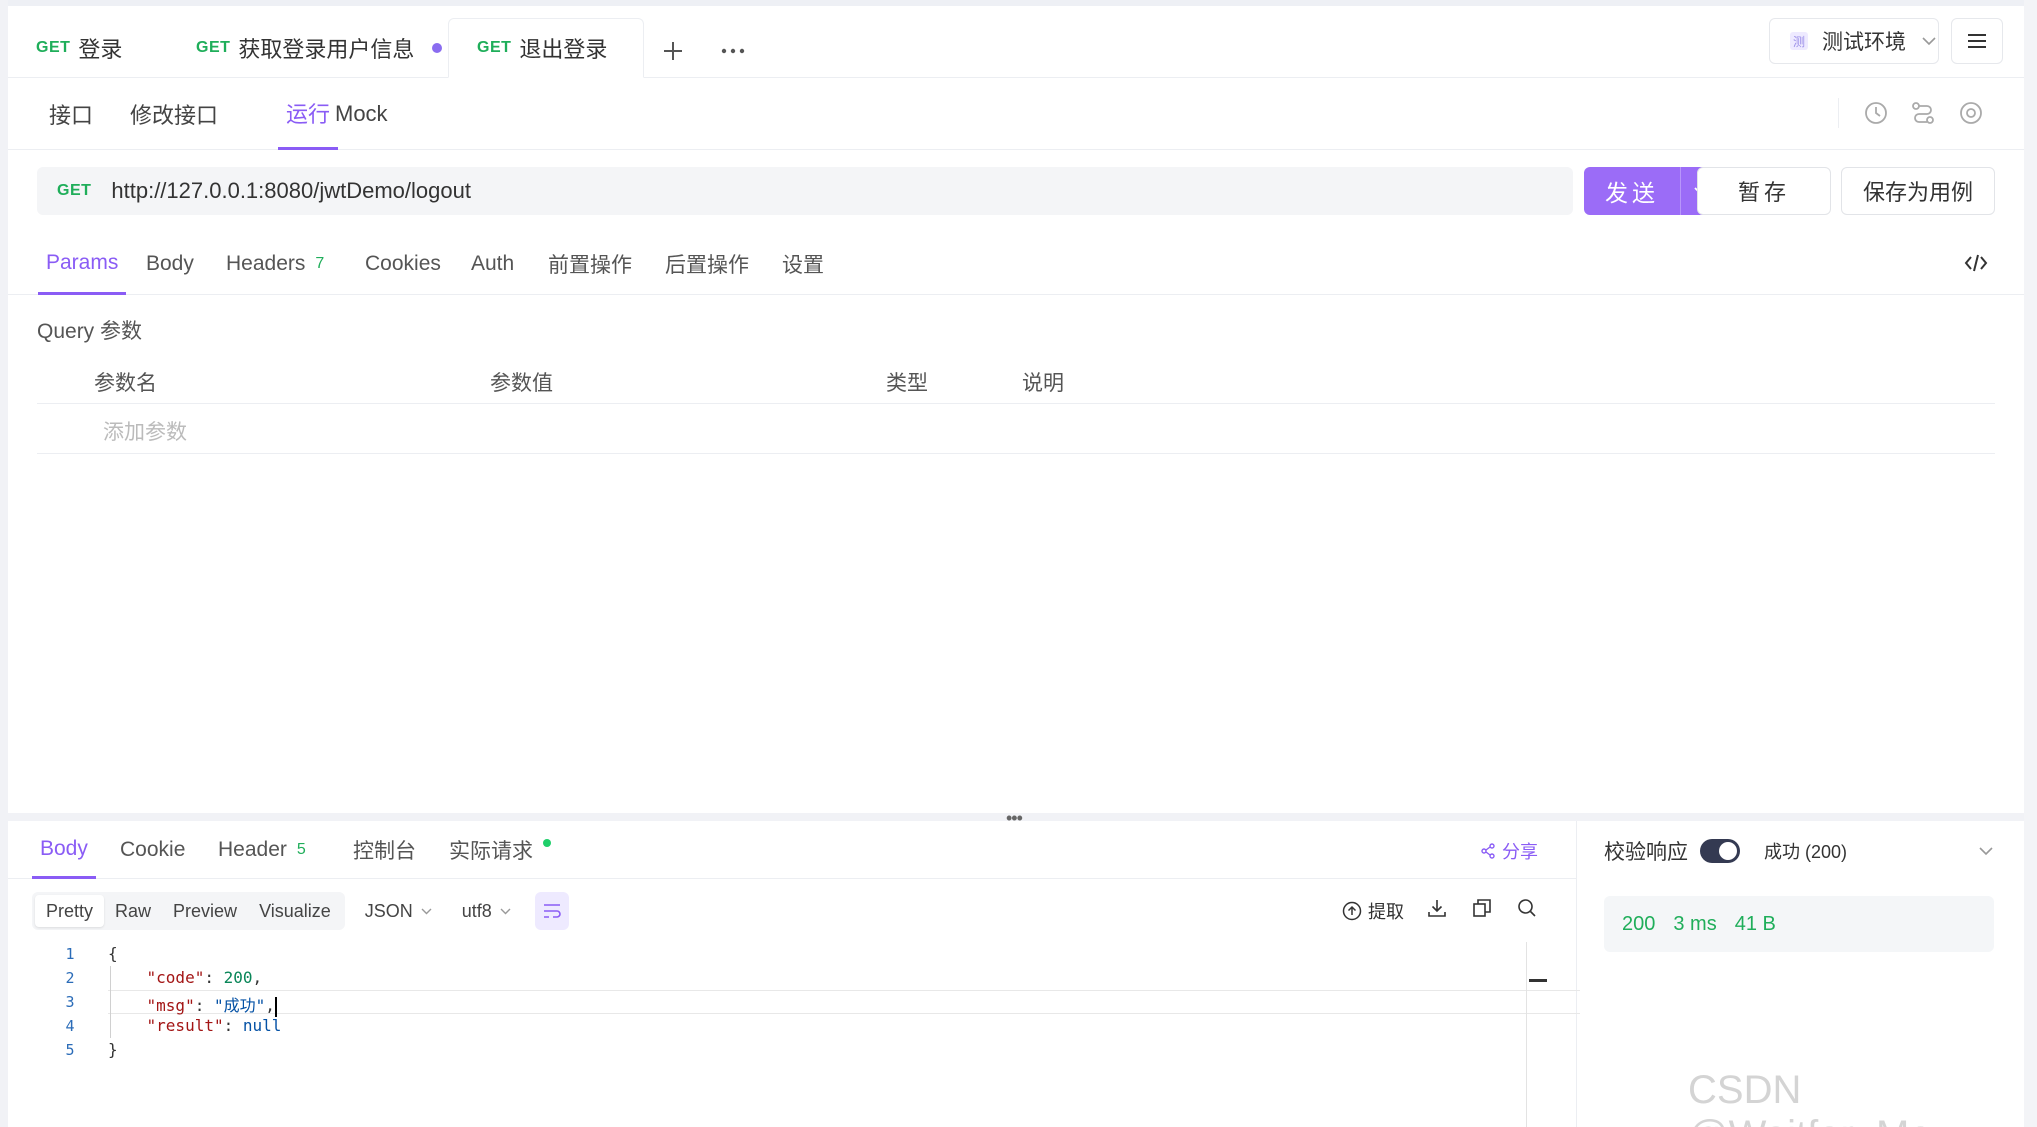  What do you see at coordinates (1520, 852) in the screenshot?
I see `share-label: 分享` at bounding box center [1520, 852].